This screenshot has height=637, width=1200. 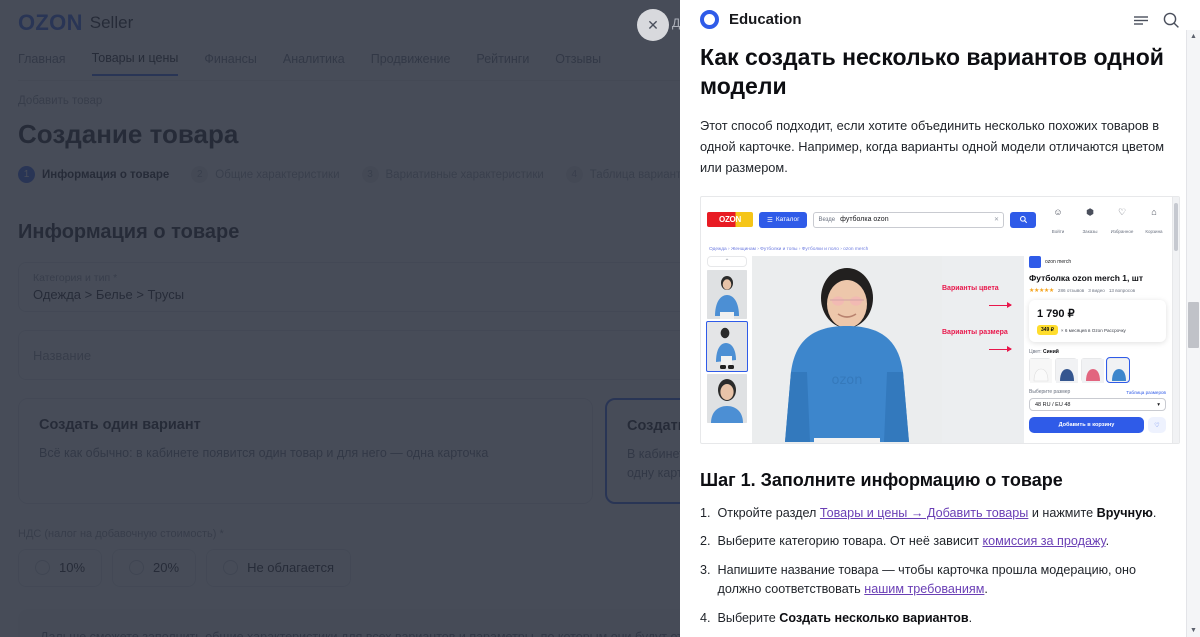 What do you see at coordinates (1047, 330) in the screenshot?
I see `embedded-installment-badge: 349 ₽` at bounding box center [1047, 330].